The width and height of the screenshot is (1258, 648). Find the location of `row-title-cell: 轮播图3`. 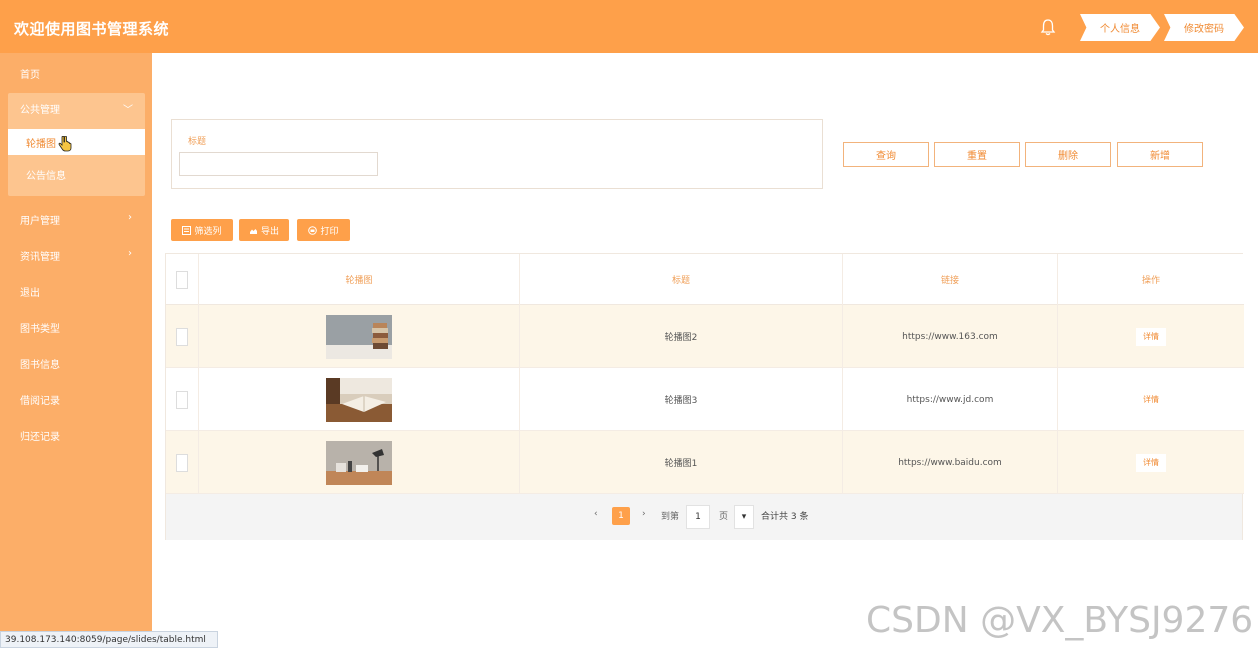

row-title-cell: 轮播图3 is located at coordinates (681, 399).